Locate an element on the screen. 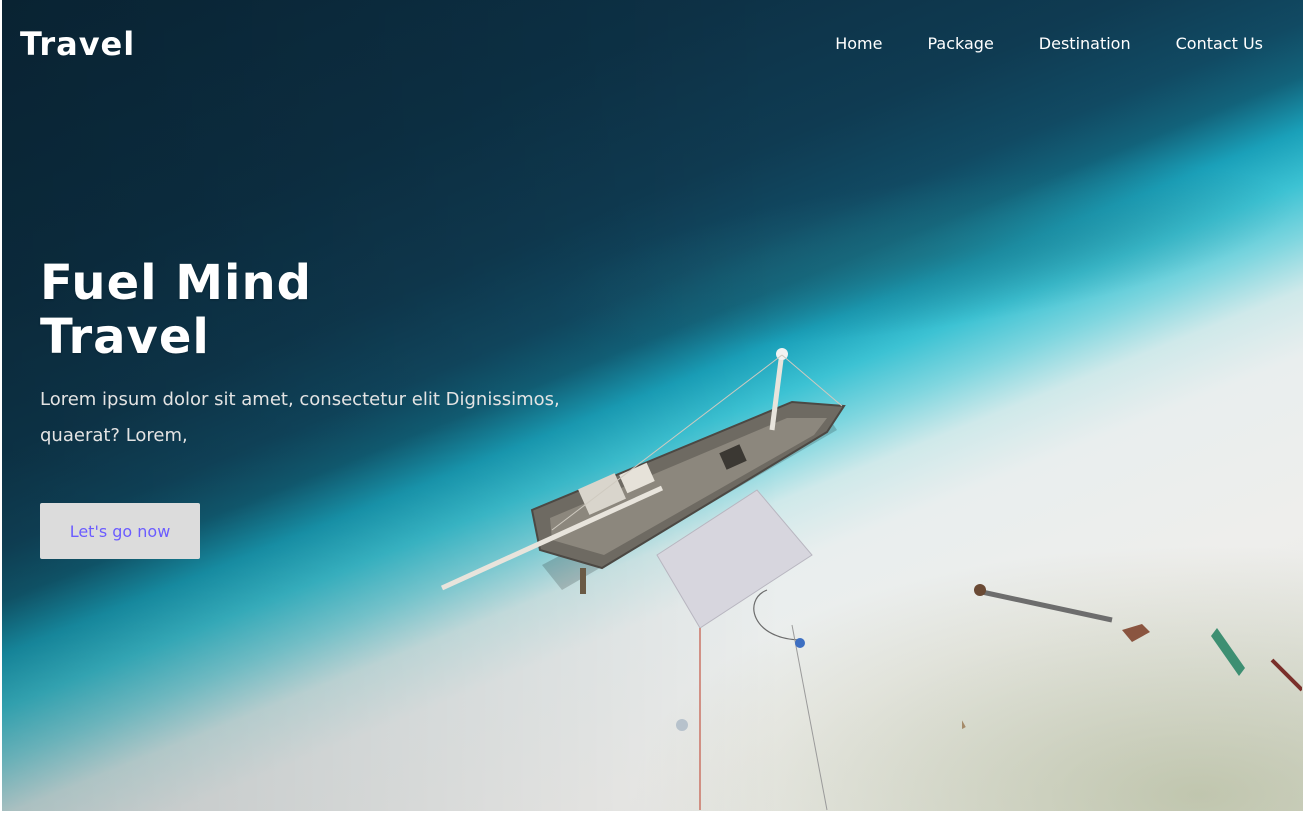 This screenshot has height=813, width=1305. nav-package-link: Package is located at coordinates (960, 44).